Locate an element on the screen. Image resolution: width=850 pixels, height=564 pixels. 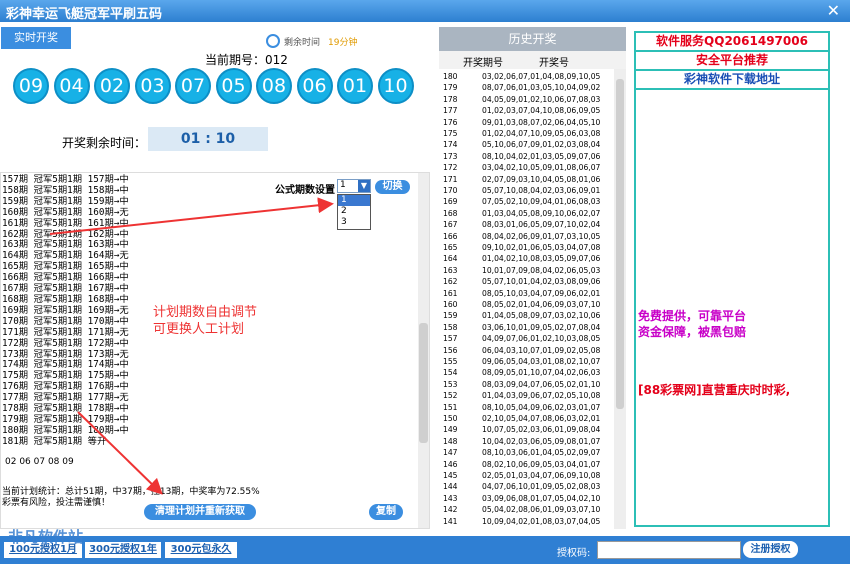
history-row: 179 08,07,06,01,03,05,10,04,09,02 is located at coordinates (526, 87).